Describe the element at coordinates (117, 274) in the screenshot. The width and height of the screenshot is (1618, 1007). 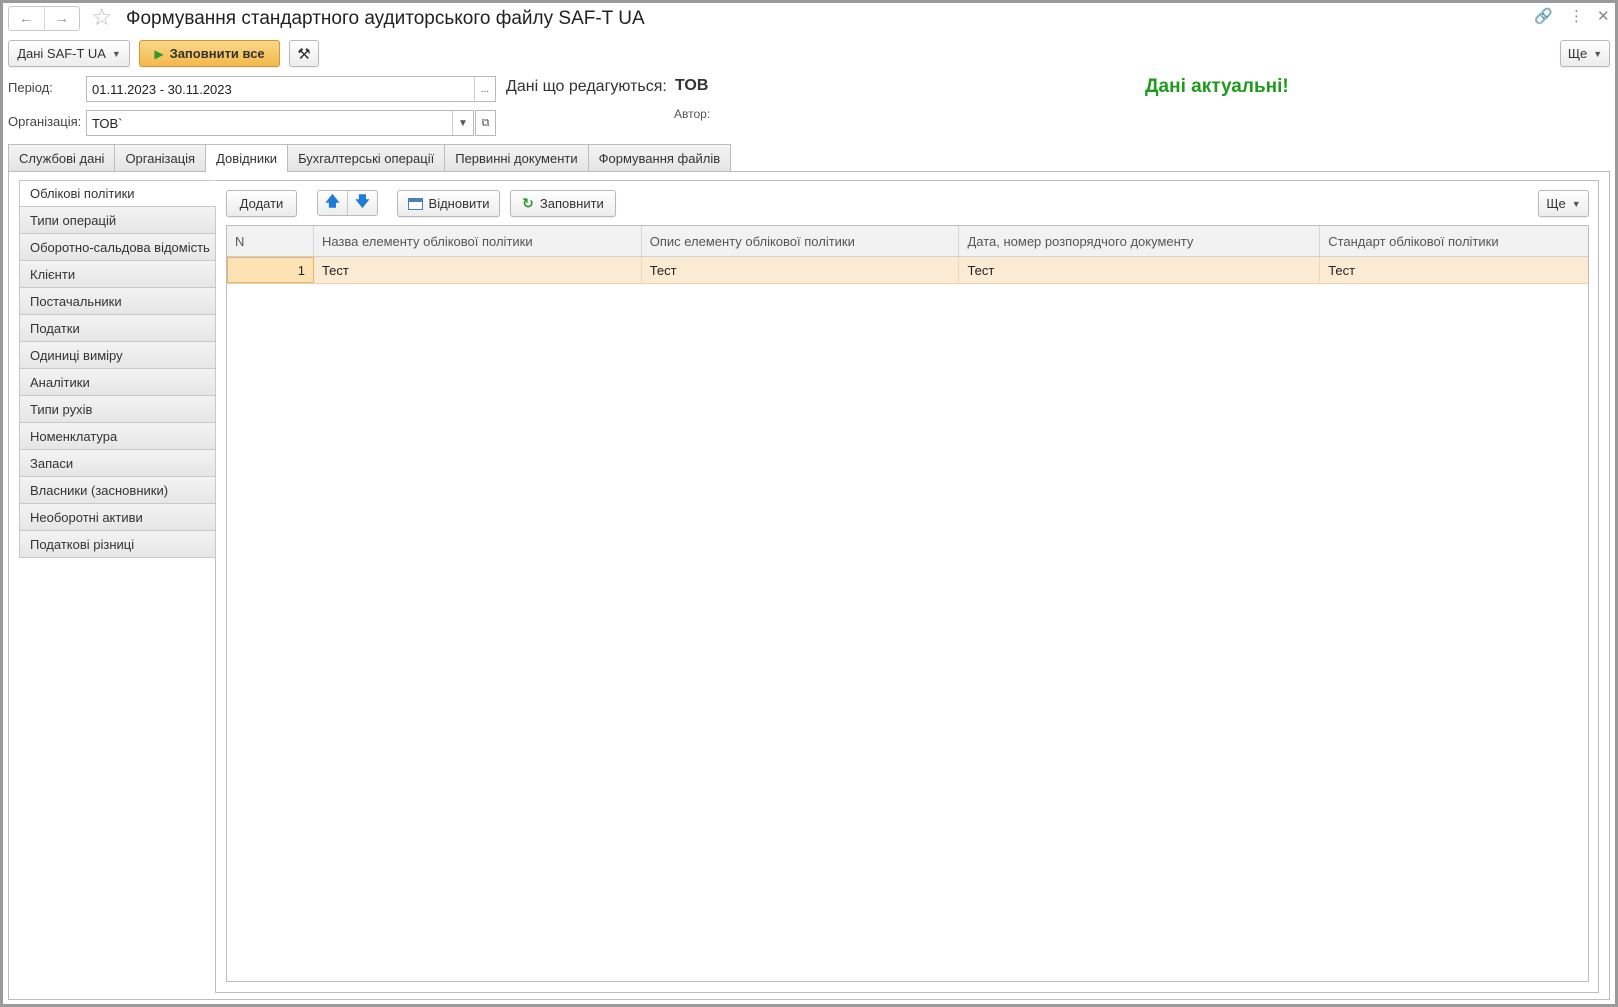
I see `side-item-clients: Клієнти` at that location.